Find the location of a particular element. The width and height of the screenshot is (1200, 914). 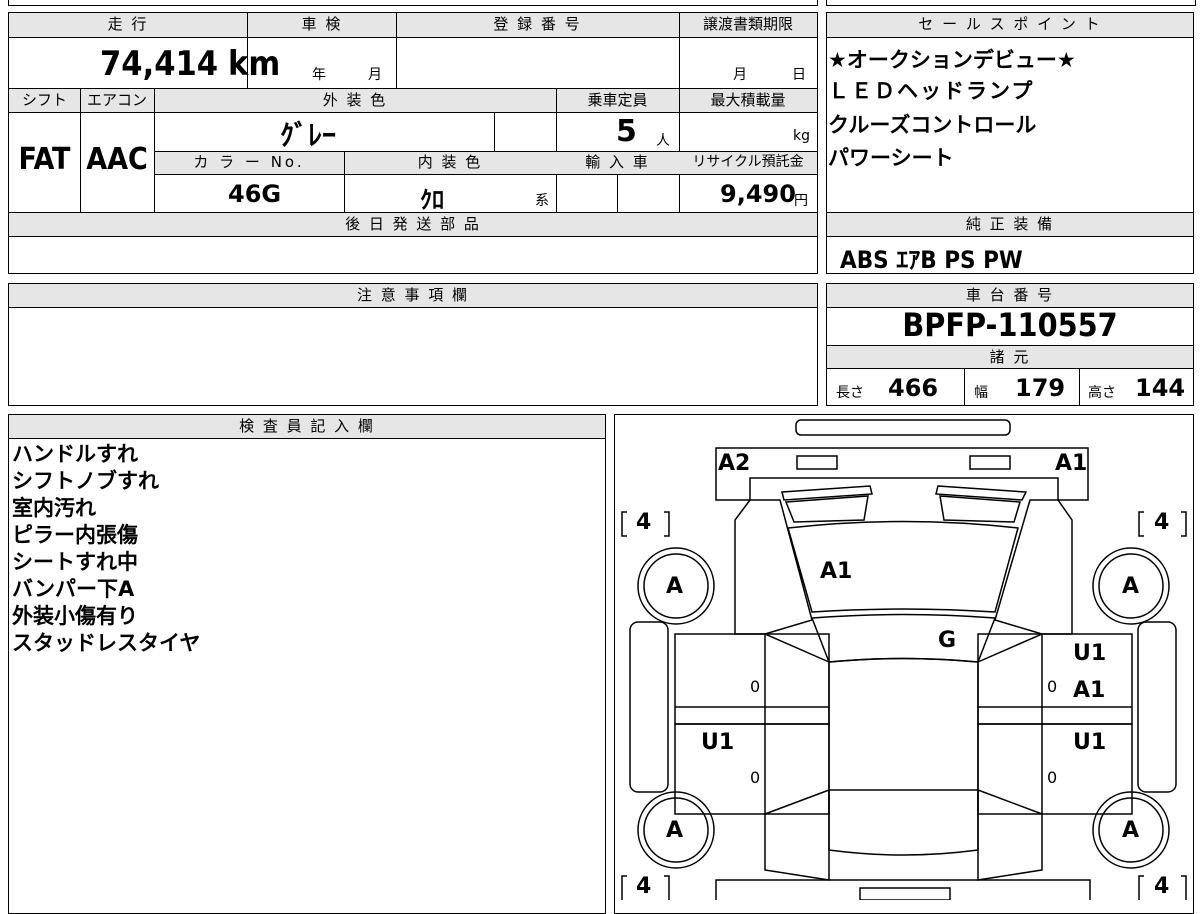

label-hood: A1 is located at coordinates (836, 571).